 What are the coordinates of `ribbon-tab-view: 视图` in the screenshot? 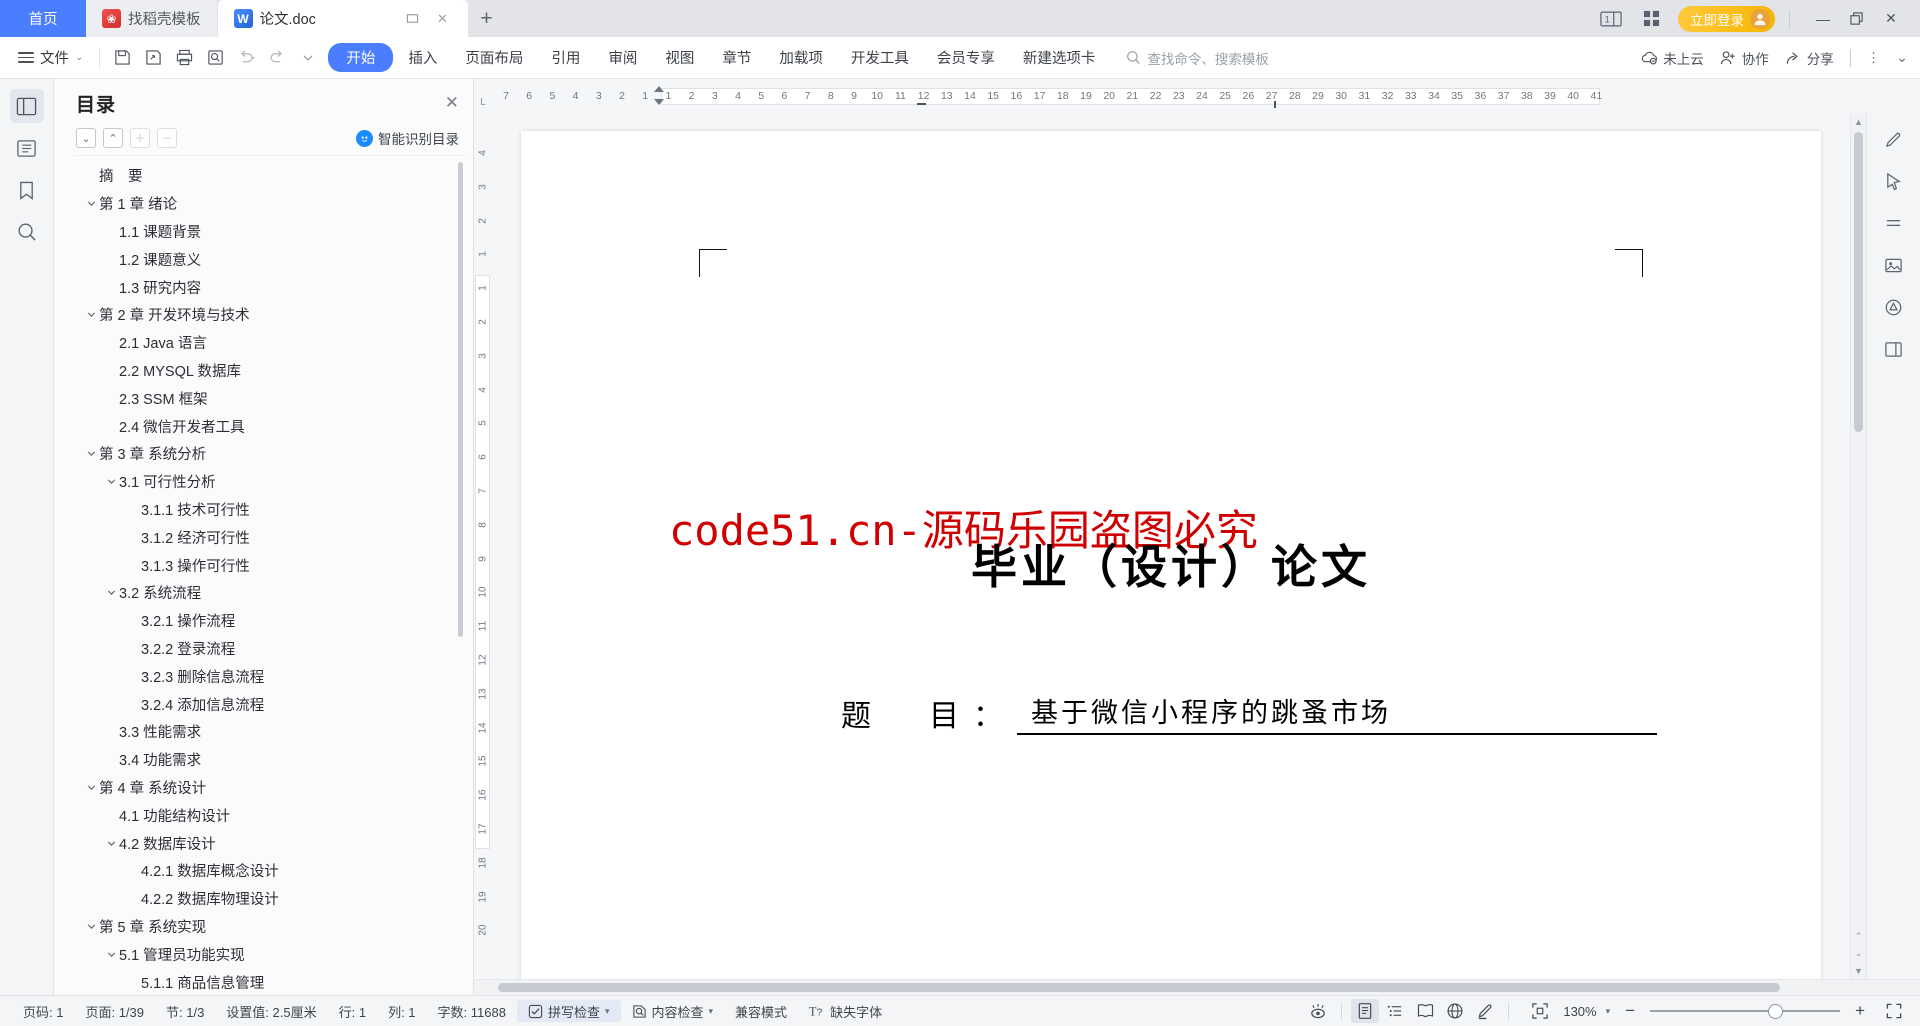 It's located at (679, 57).